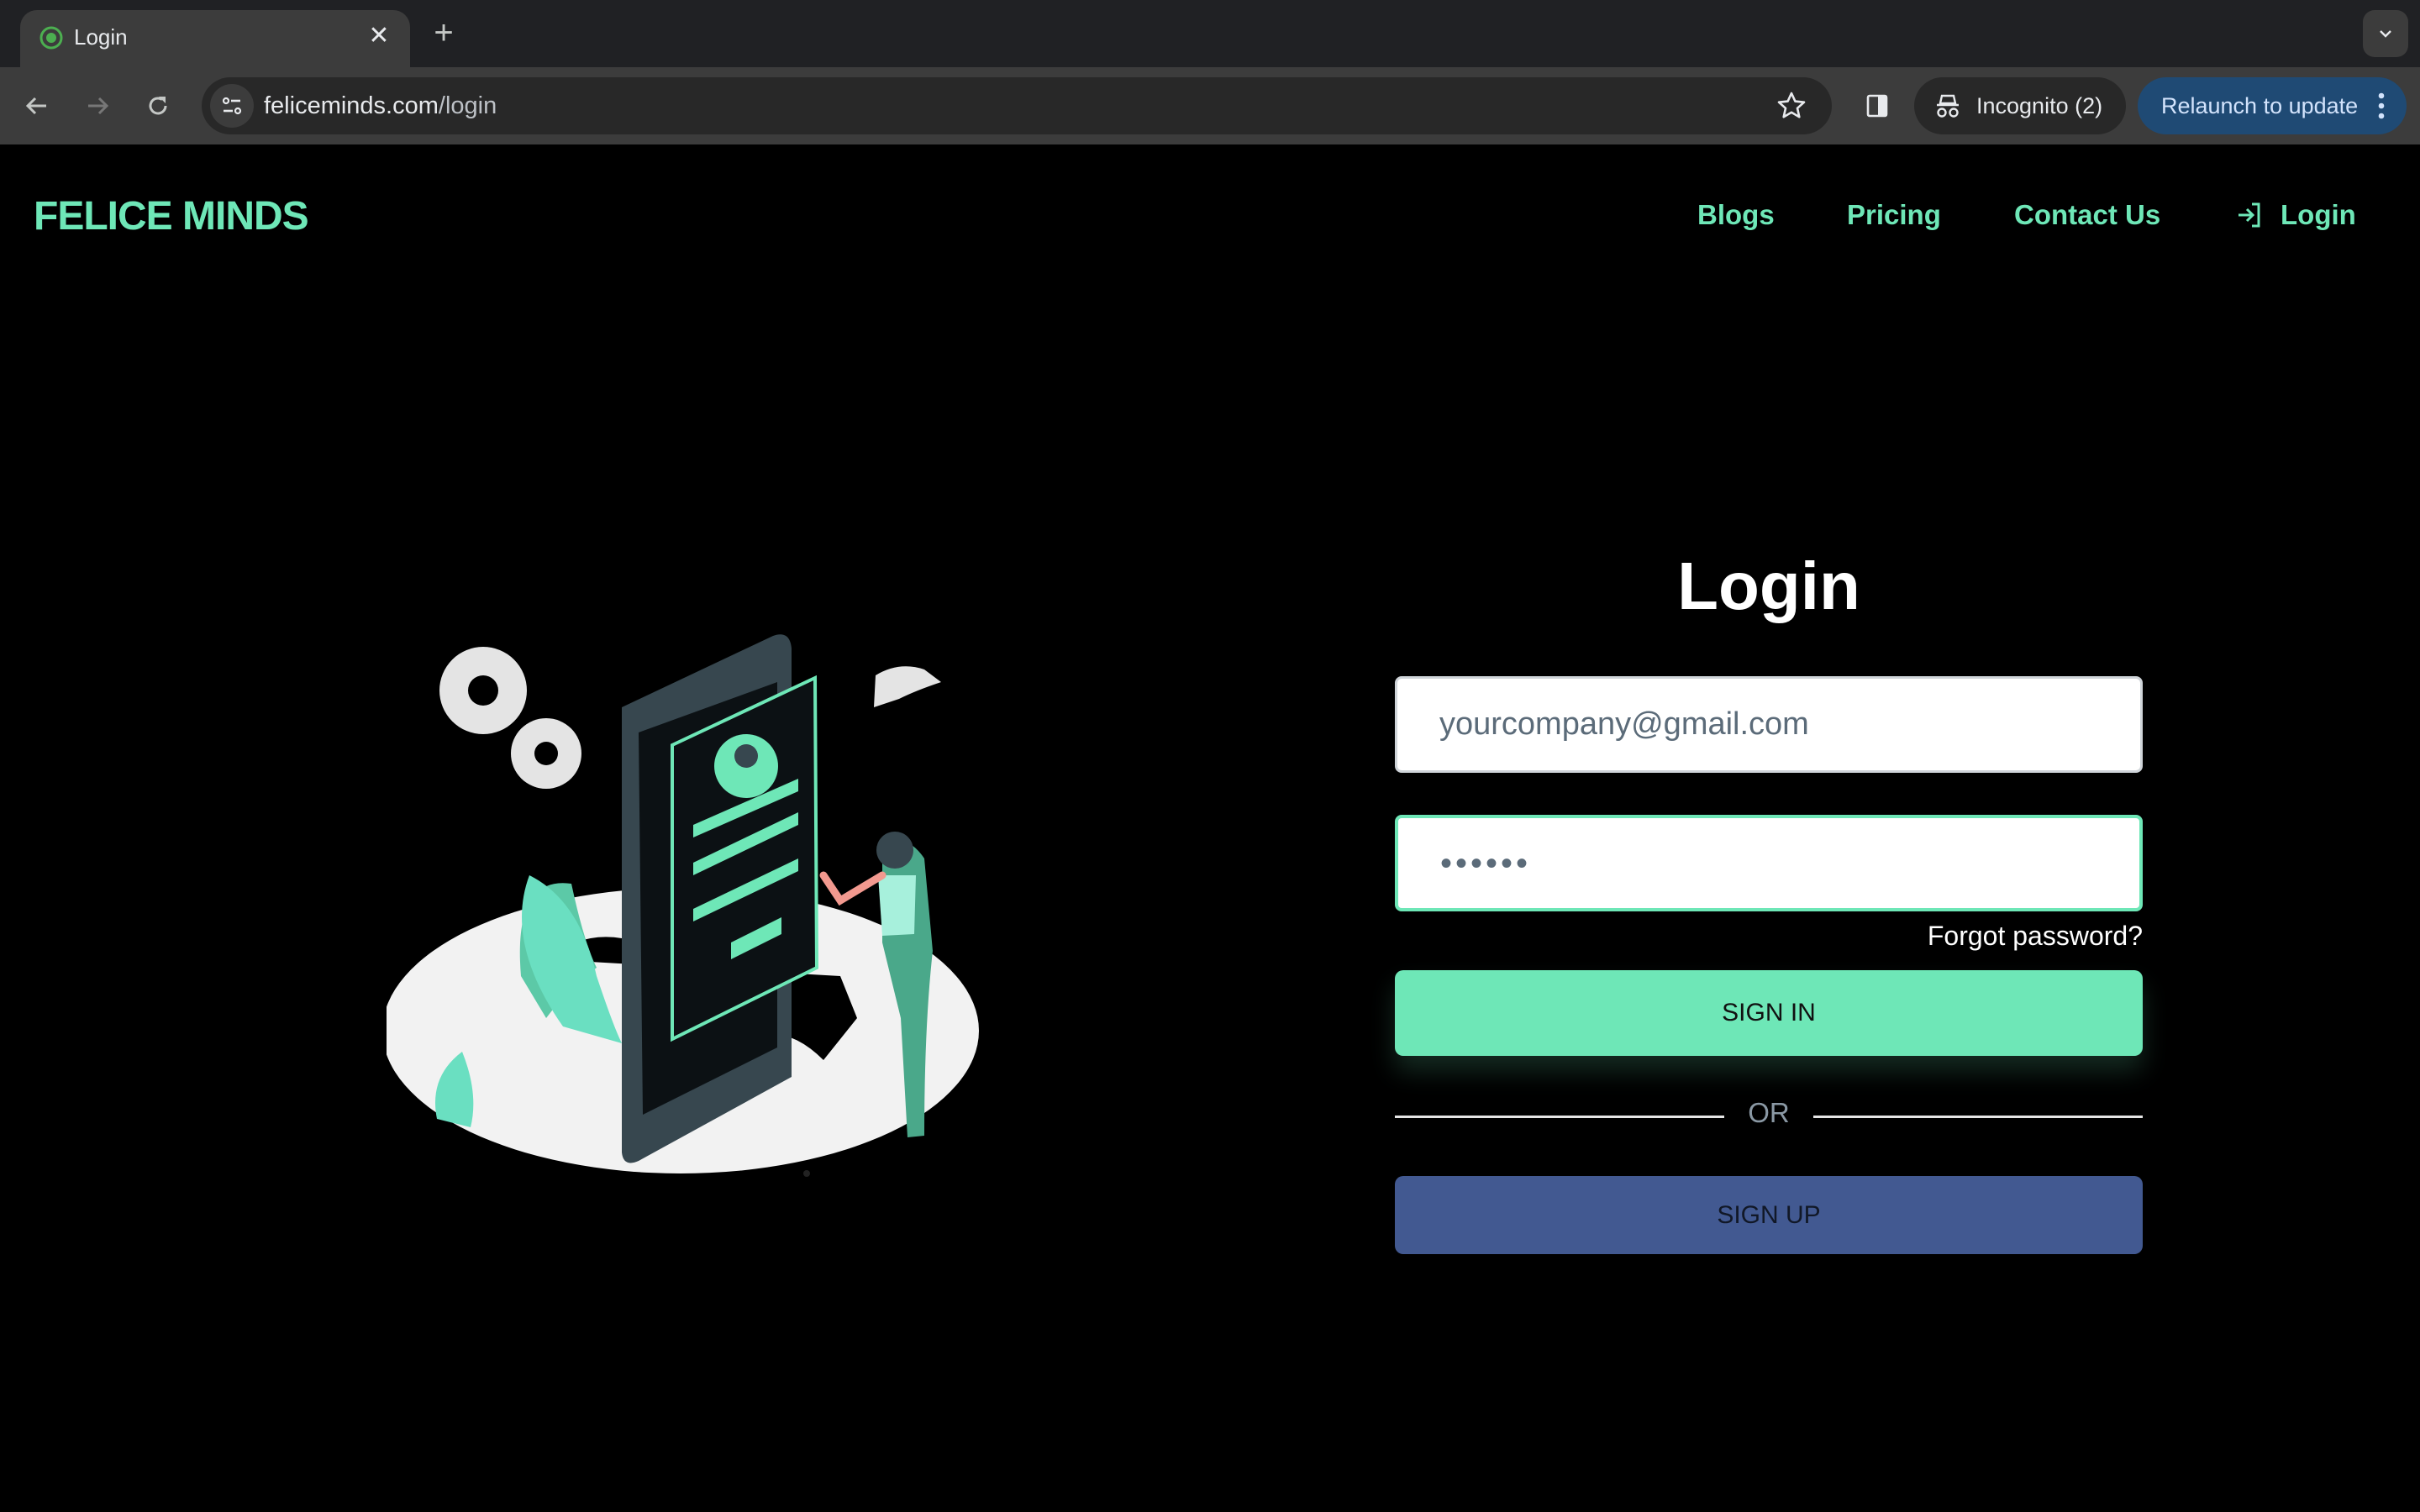  I want to click on floor-dot, so click(807, 1173).